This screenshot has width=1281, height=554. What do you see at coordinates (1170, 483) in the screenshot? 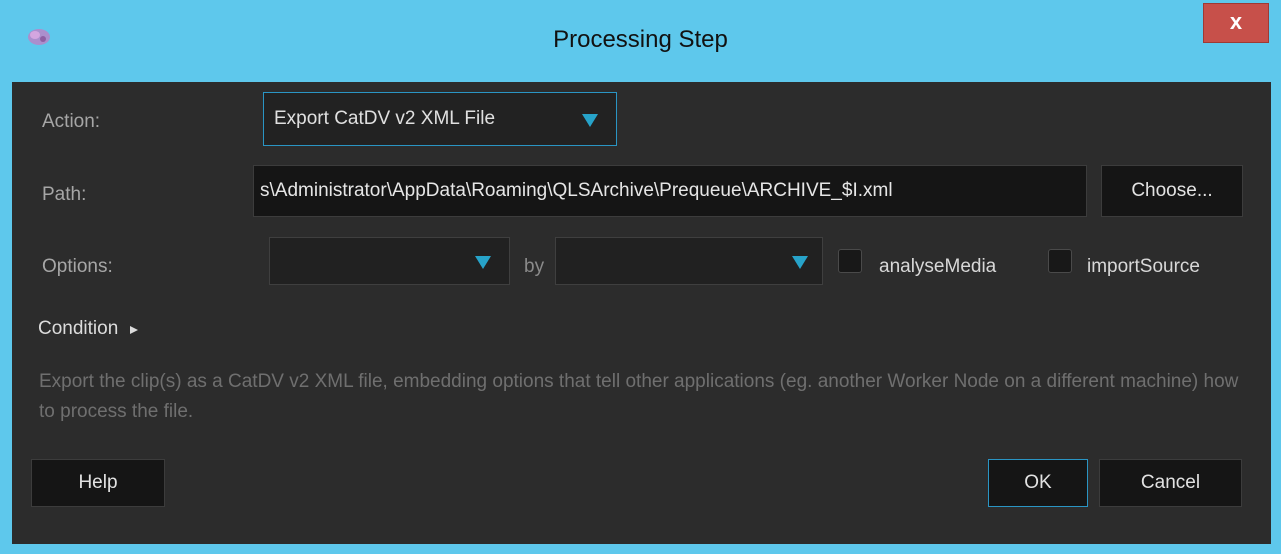
I see `cancel-button: Cancel` at bounding box center [1170, 483].